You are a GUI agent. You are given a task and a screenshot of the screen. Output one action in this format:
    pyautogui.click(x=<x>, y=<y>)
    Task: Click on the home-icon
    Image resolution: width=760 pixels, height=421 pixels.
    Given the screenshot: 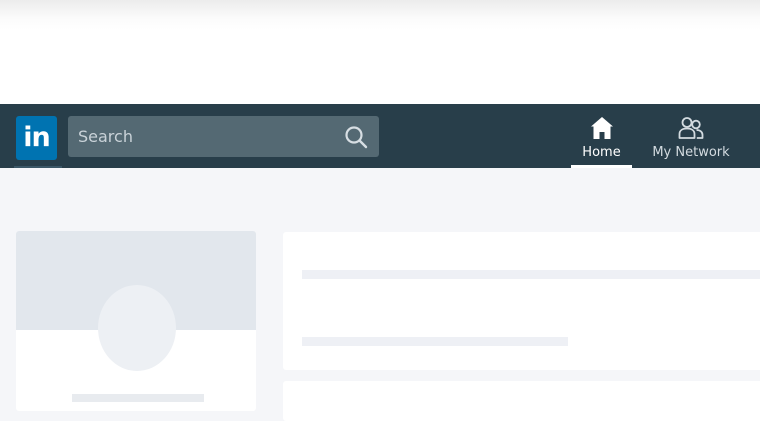 What is the action you would take?
    pyautogui.click(x=601, y=128)
    